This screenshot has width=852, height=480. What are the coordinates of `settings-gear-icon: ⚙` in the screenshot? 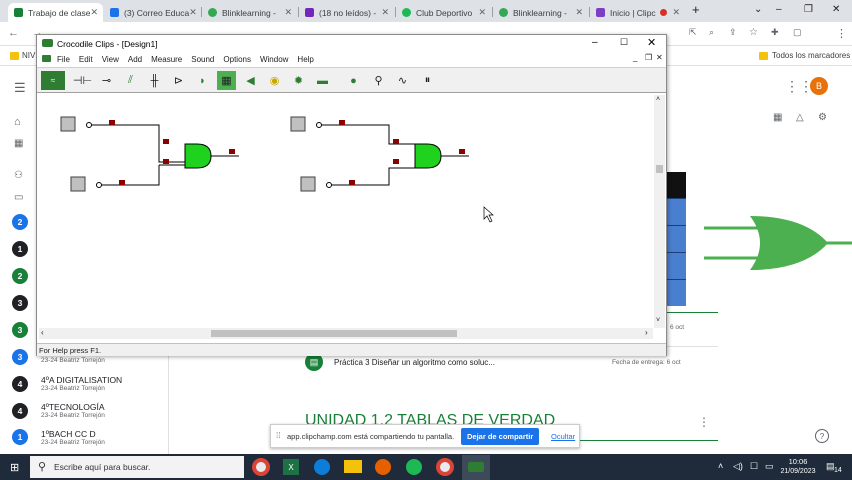 It's located at (822, 117).